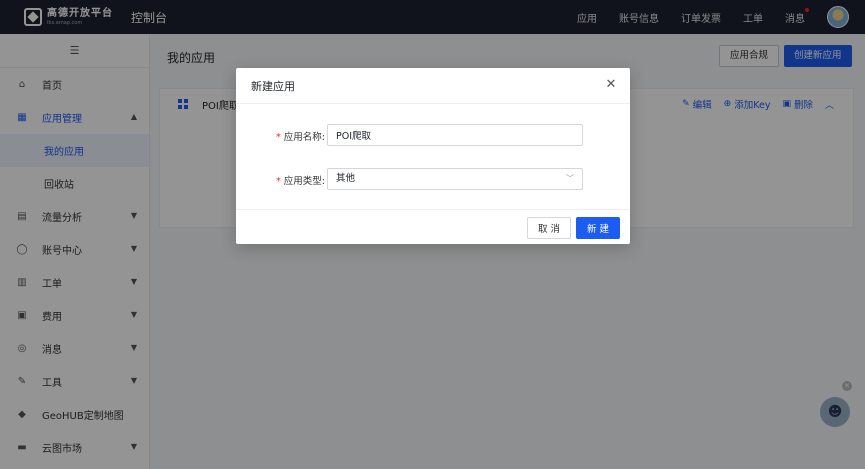 Image resolution: width=865 pixels, height=469 pixels. What do you see at coordinates (433, 226) in the screenshot?
I see `dialog-footer: 取 消 新 建` at bounding box center [433, 226].